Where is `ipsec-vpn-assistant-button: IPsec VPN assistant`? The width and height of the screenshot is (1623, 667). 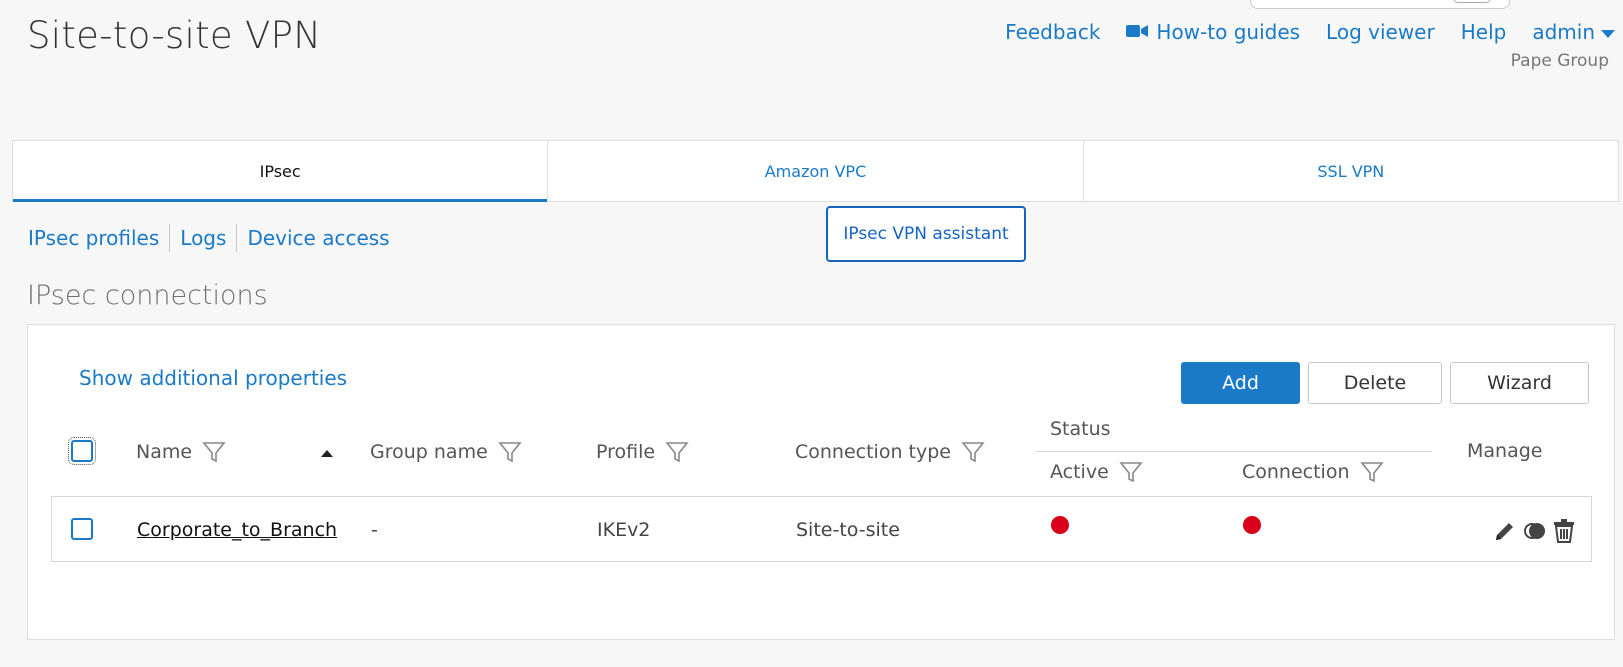
ipsec-vpn-assistant-button: IPsec VPN assistant is located at coordinates (926, 234).